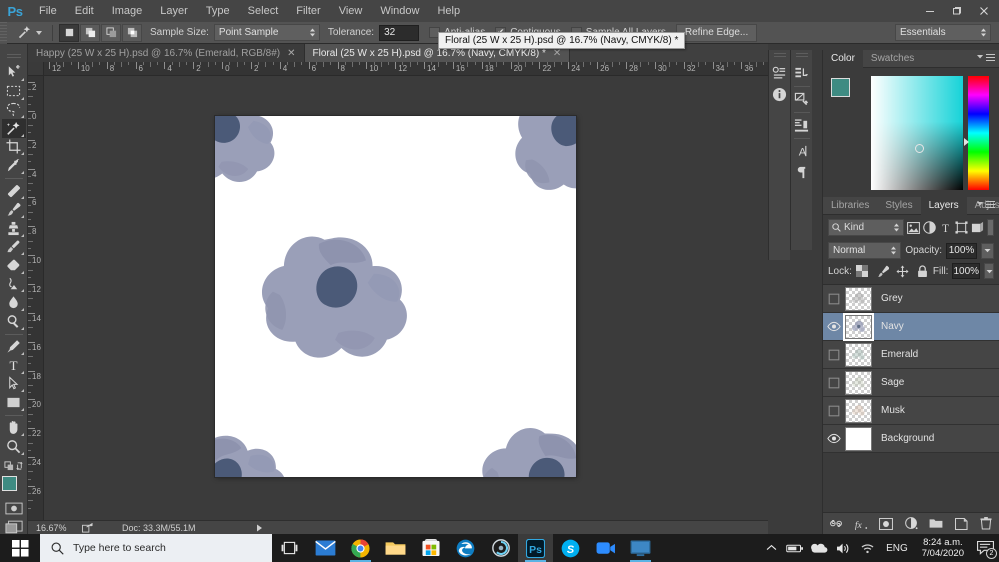 The width and height of the screenshot is (999, 562). What do you see at coordinates (907, 438) in the screenshot?
I see `layer-name: Background` at bounding box center [907, 438].